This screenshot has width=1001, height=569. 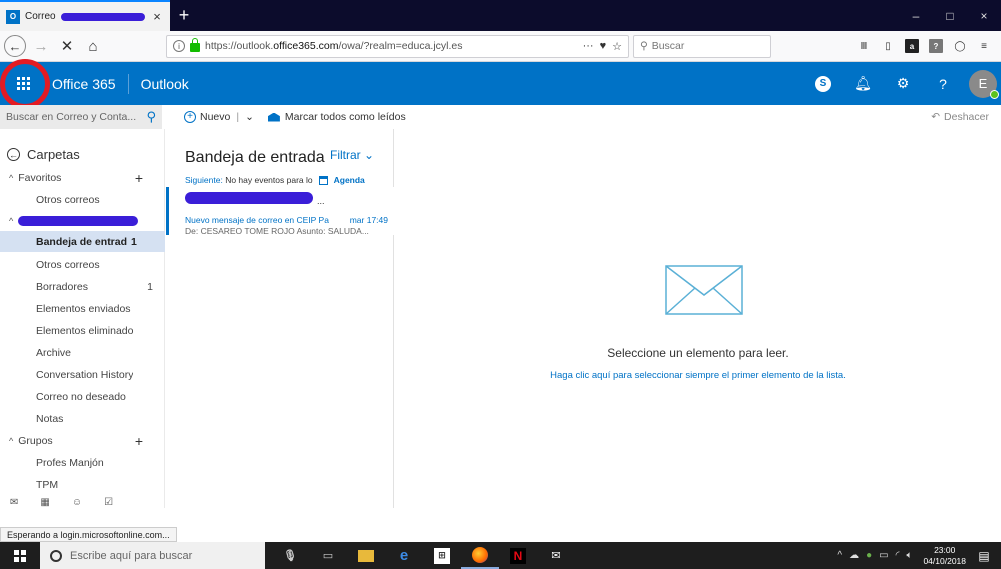 What do you see at coordinates (994, 94) in the screenshot?
I see `presence-available-icon` at bounding box center [994, 94].